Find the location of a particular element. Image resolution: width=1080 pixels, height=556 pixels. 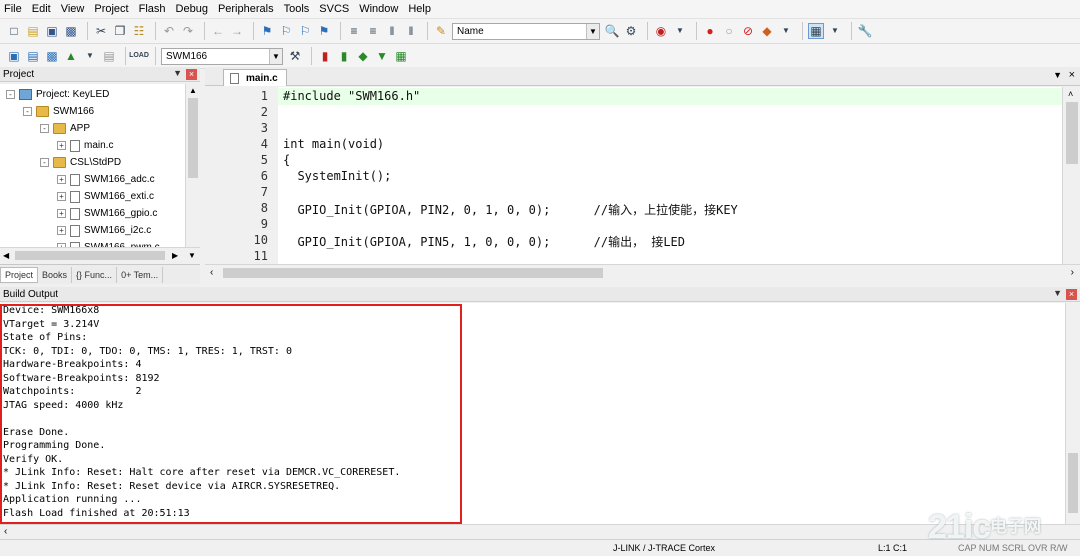

build-output-hscroll: ‹ is located at coordinates (540, 531).